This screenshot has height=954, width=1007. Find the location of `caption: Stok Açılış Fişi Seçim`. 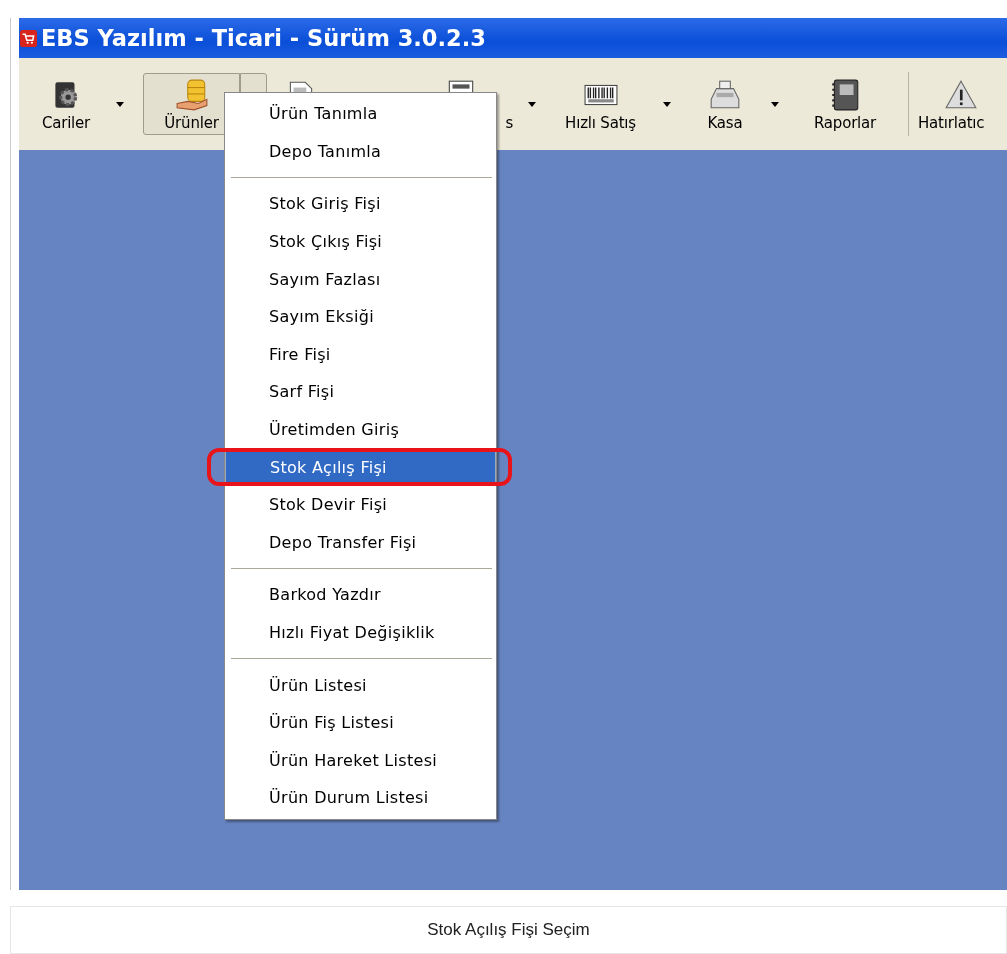

caption: Stok Açılış Fişi Seçim is located at coordinates (508, 930).